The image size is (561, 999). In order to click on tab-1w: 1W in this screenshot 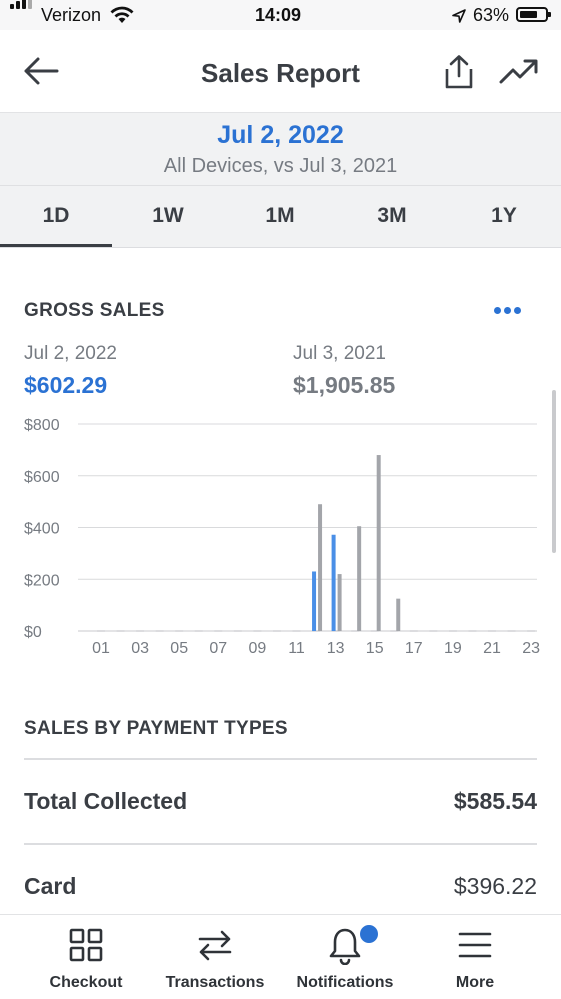, I will do `click(168, 216)`.